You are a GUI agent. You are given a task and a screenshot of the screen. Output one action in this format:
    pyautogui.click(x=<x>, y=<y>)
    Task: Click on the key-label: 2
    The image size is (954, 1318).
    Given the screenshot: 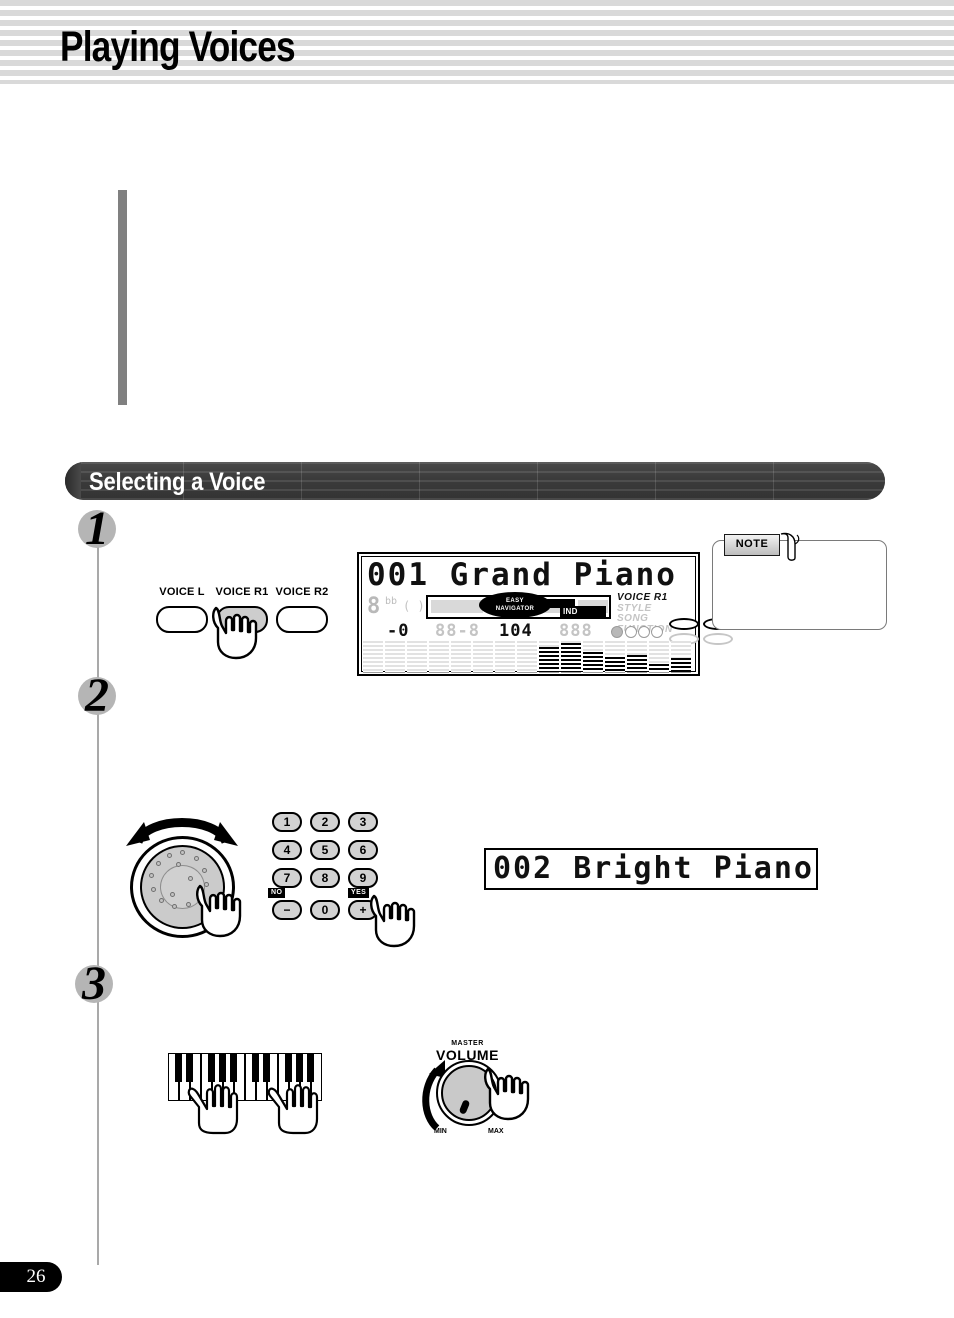 What is the action you would take?
    pyautogui.click(x=325, y=822)
    